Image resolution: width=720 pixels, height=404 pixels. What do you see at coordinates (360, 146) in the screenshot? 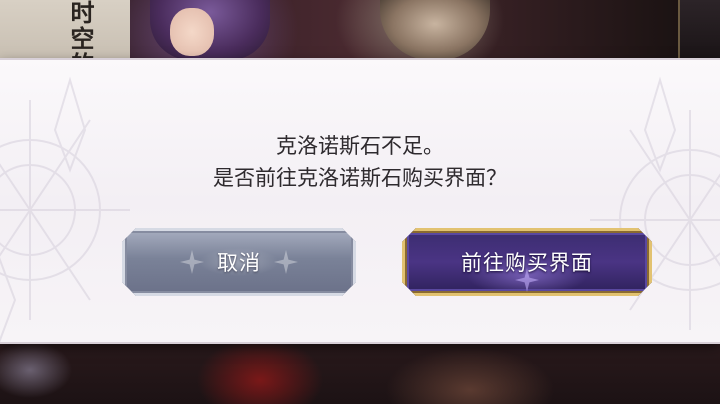
I see `dialog-message-line1: 克洛诺斯石不足。` at bounding box center [360, 146].